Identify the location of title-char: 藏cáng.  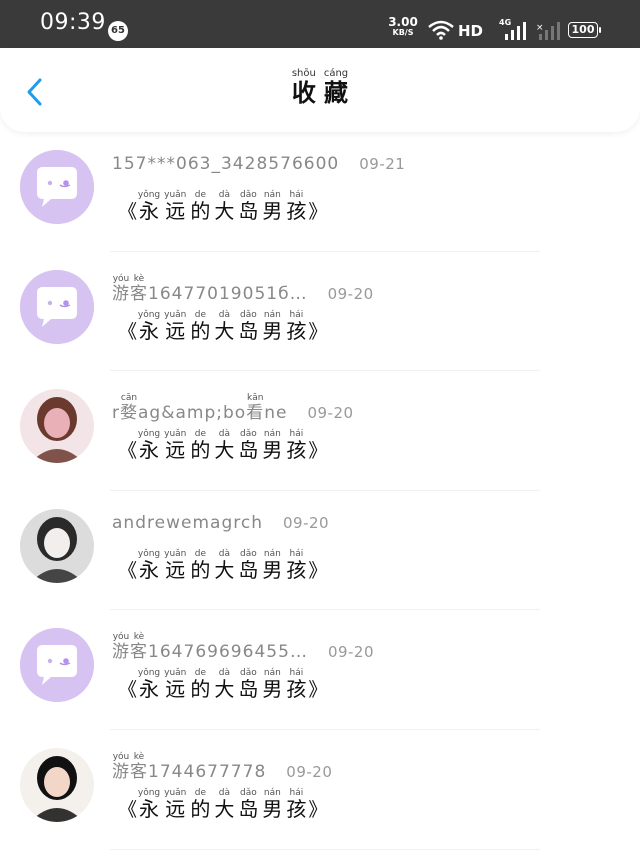
(336, 87).